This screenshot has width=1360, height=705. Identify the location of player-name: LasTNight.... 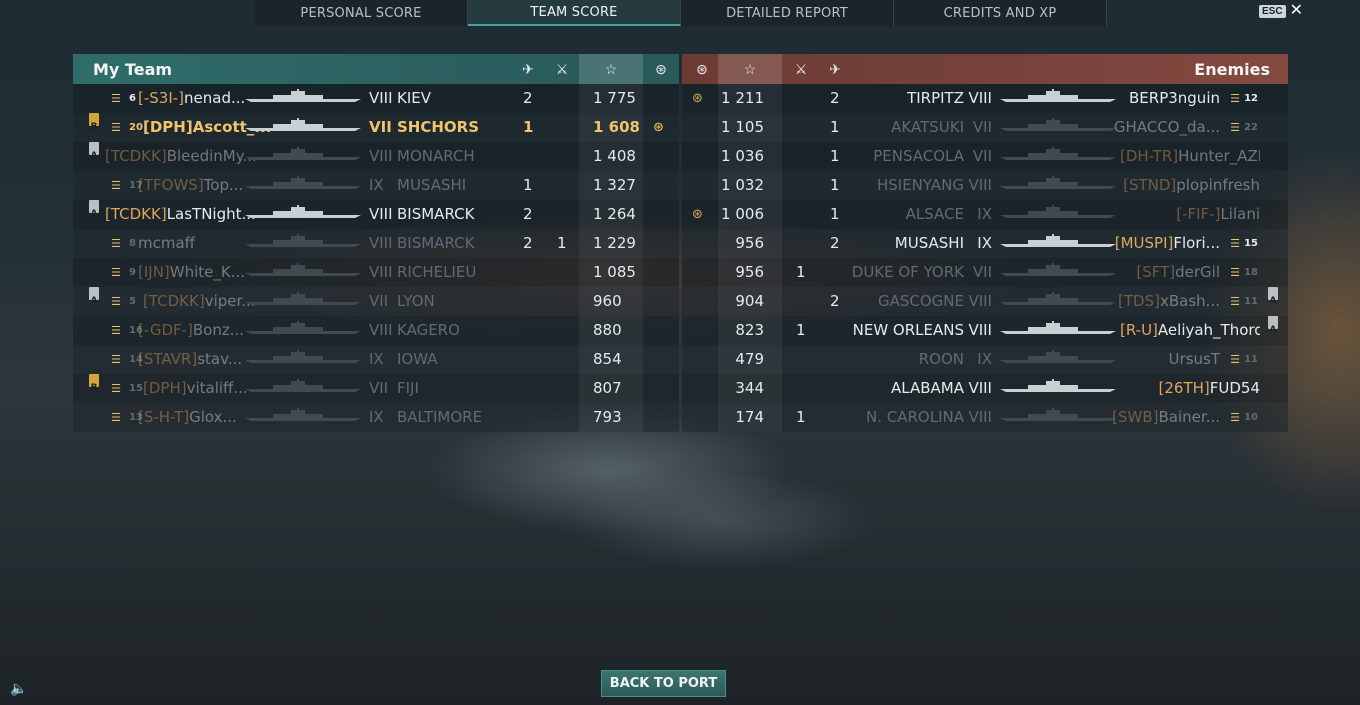
(210, 214).